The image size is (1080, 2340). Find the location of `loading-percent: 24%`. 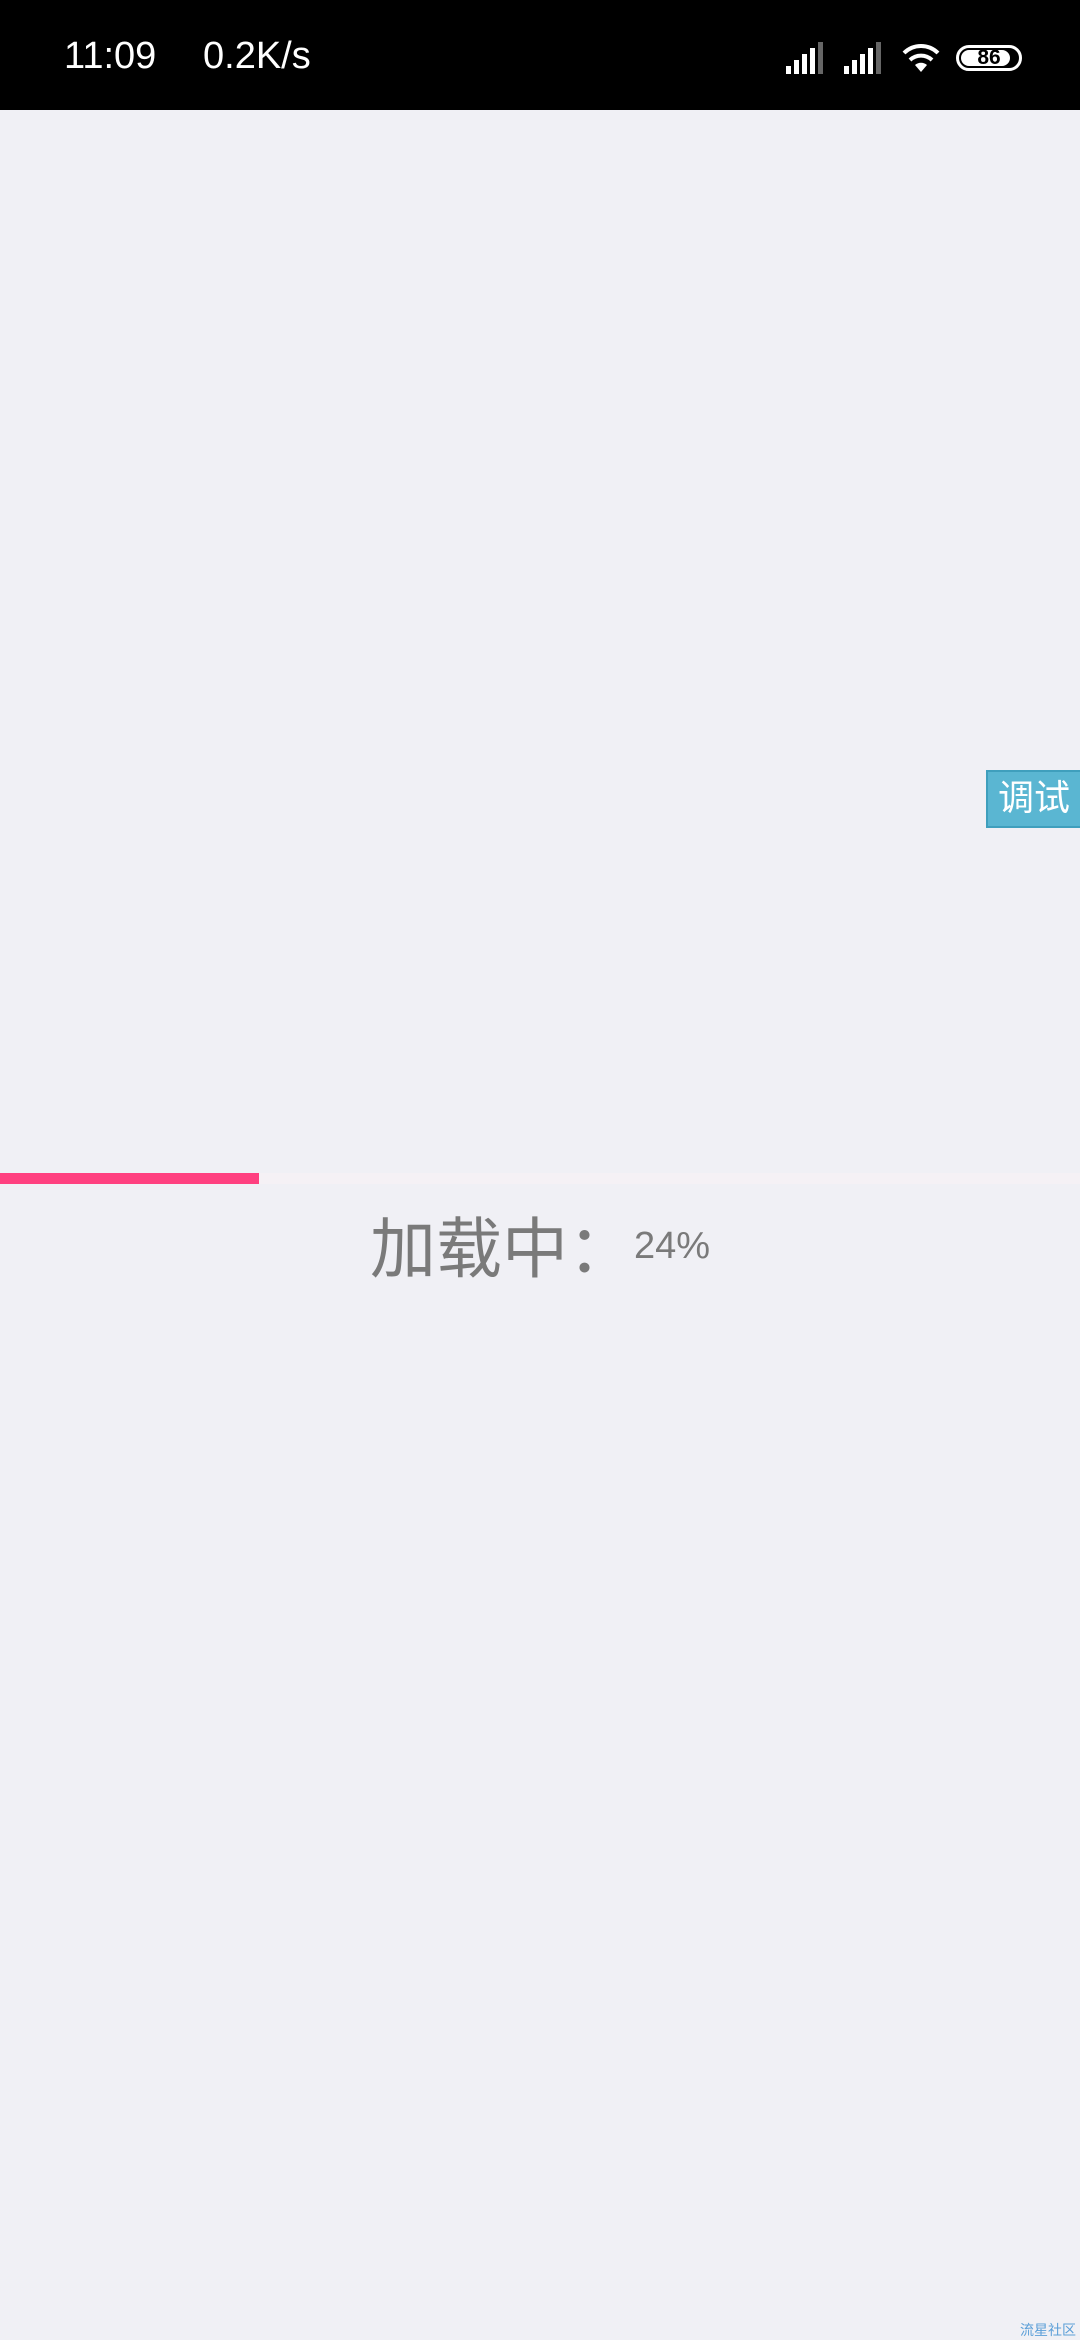

loading-percent: 24% is located at coordinates (672, 1246).